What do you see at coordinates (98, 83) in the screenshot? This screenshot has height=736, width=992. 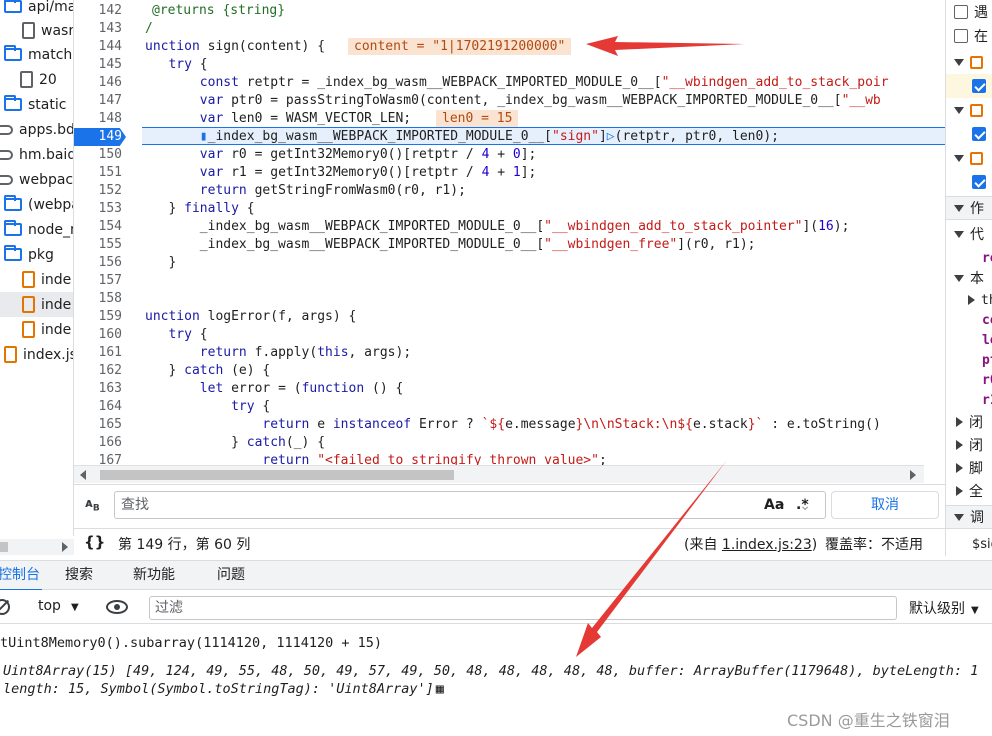 I see `line-number: 146` at bounding box center [98, 83].